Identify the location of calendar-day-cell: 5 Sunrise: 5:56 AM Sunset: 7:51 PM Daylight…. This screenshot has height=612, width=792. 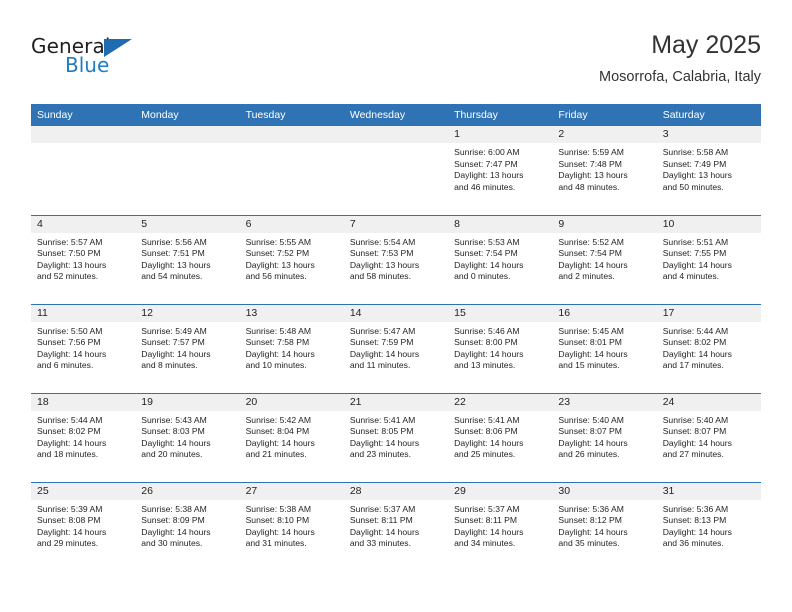
(187, 259).